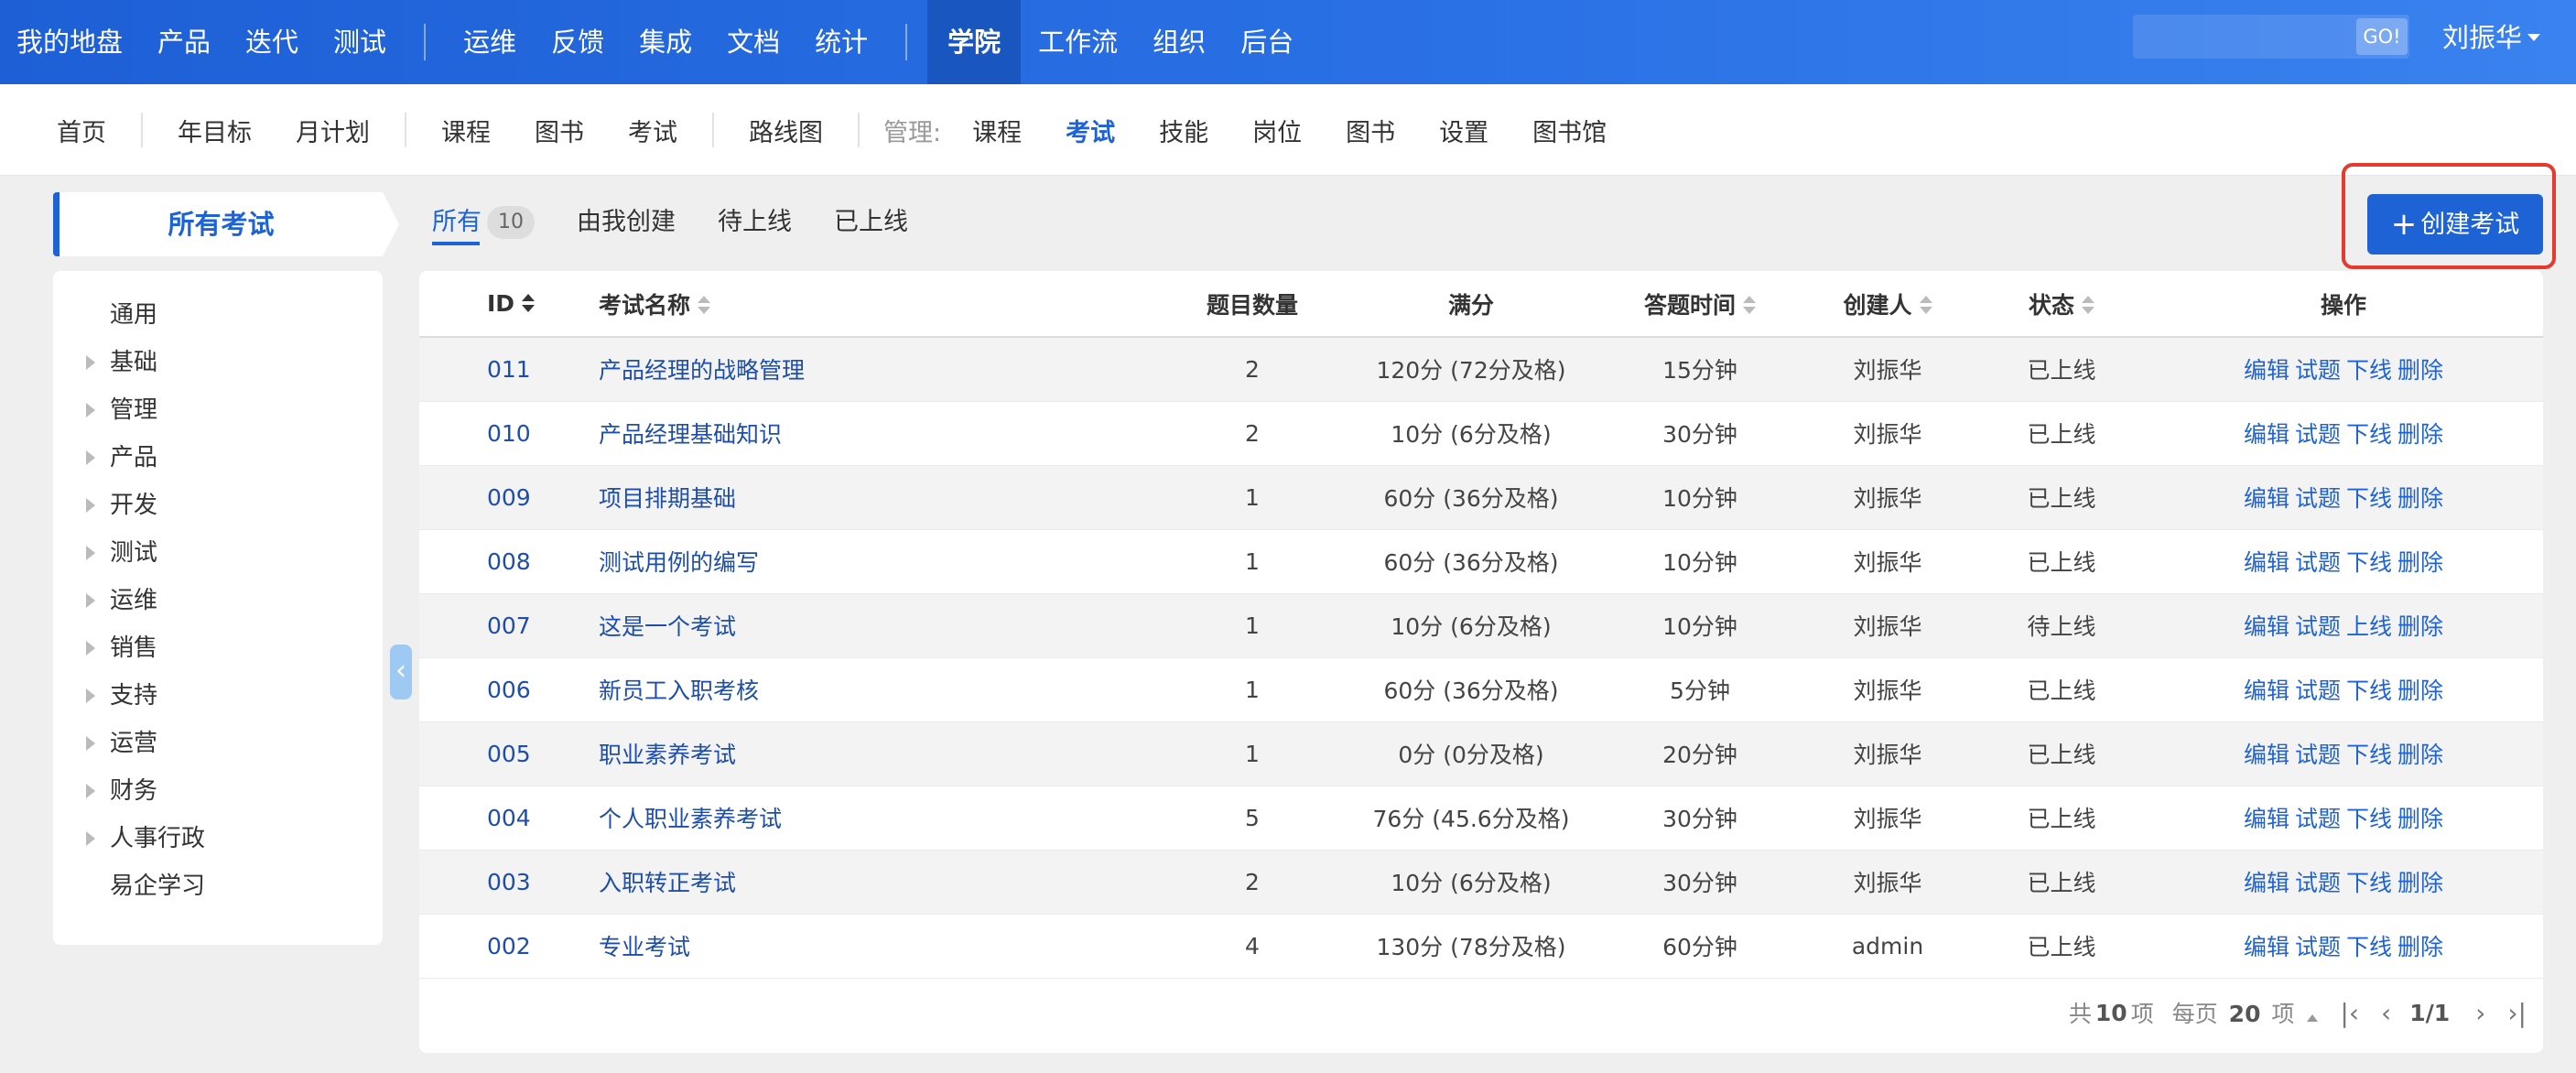  I want to click on exam-name-link: 职业素养考试, so click(883, 754).